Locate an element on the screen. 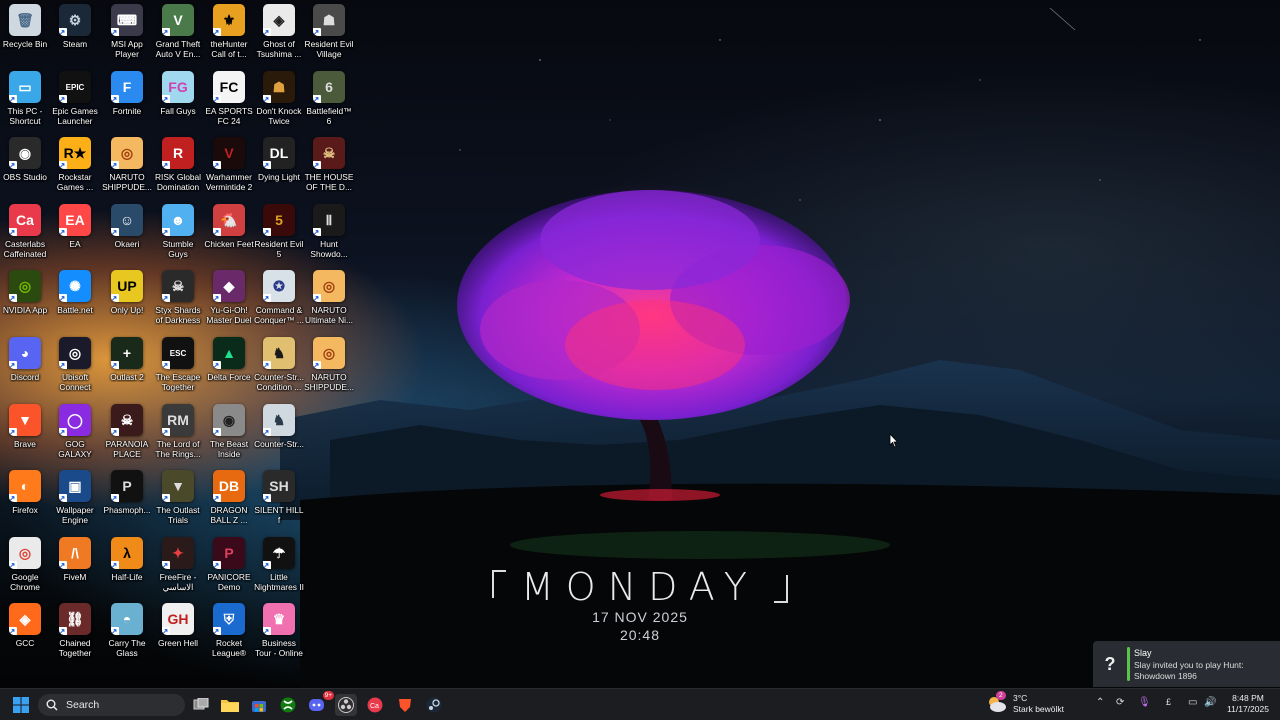  desktop-icon: UP ↗ Only Up! is located at coordinates (127, 299).